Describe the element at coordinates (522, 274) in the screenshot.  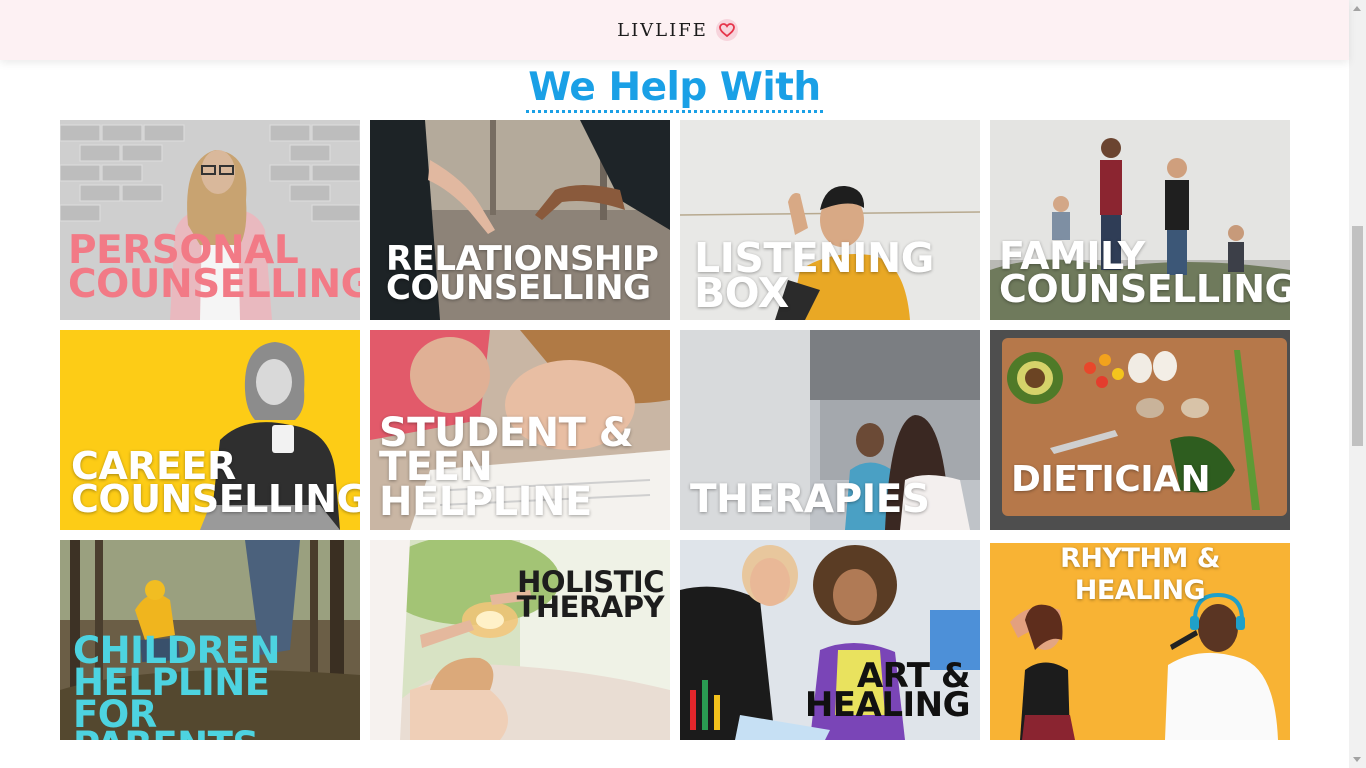
I see `service-label: RELATIONSHIP COUNSELLING` at that location.